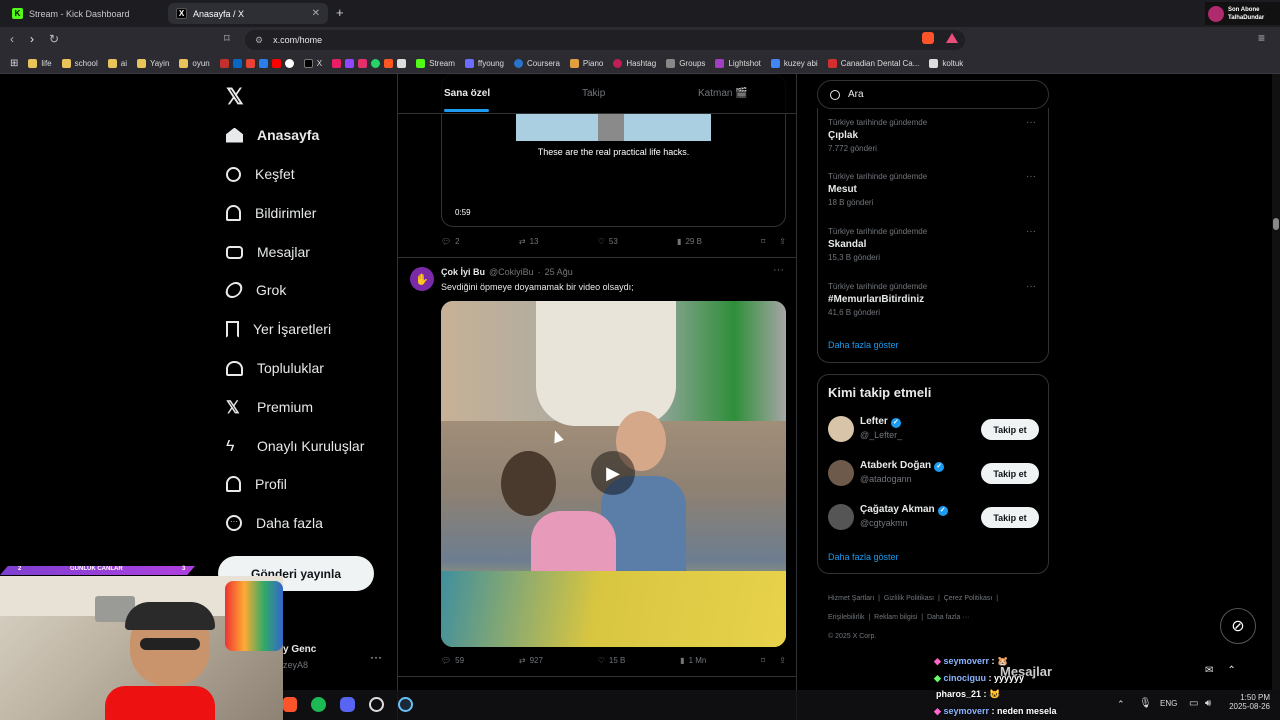  Describe the element at coordinates (289, 63) in the screenshot. I see `google-icon` at that location.